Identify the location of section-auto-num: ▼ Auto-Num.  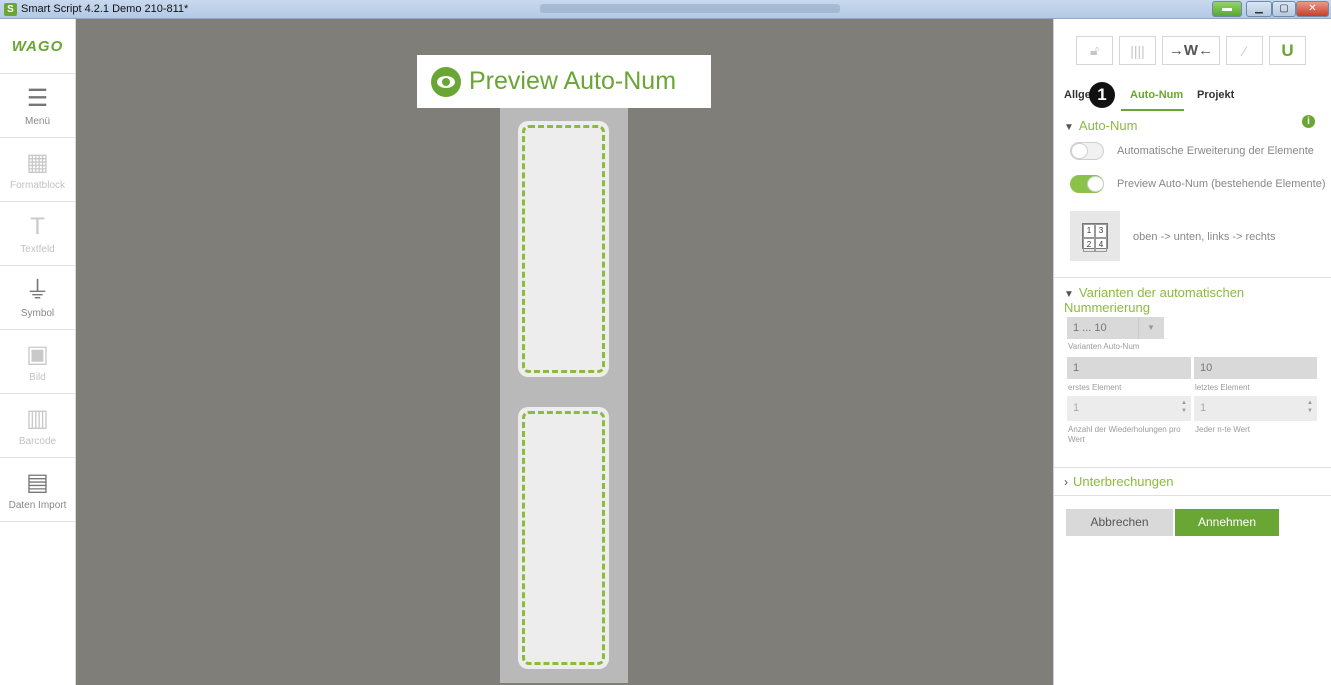
(1100, 125).